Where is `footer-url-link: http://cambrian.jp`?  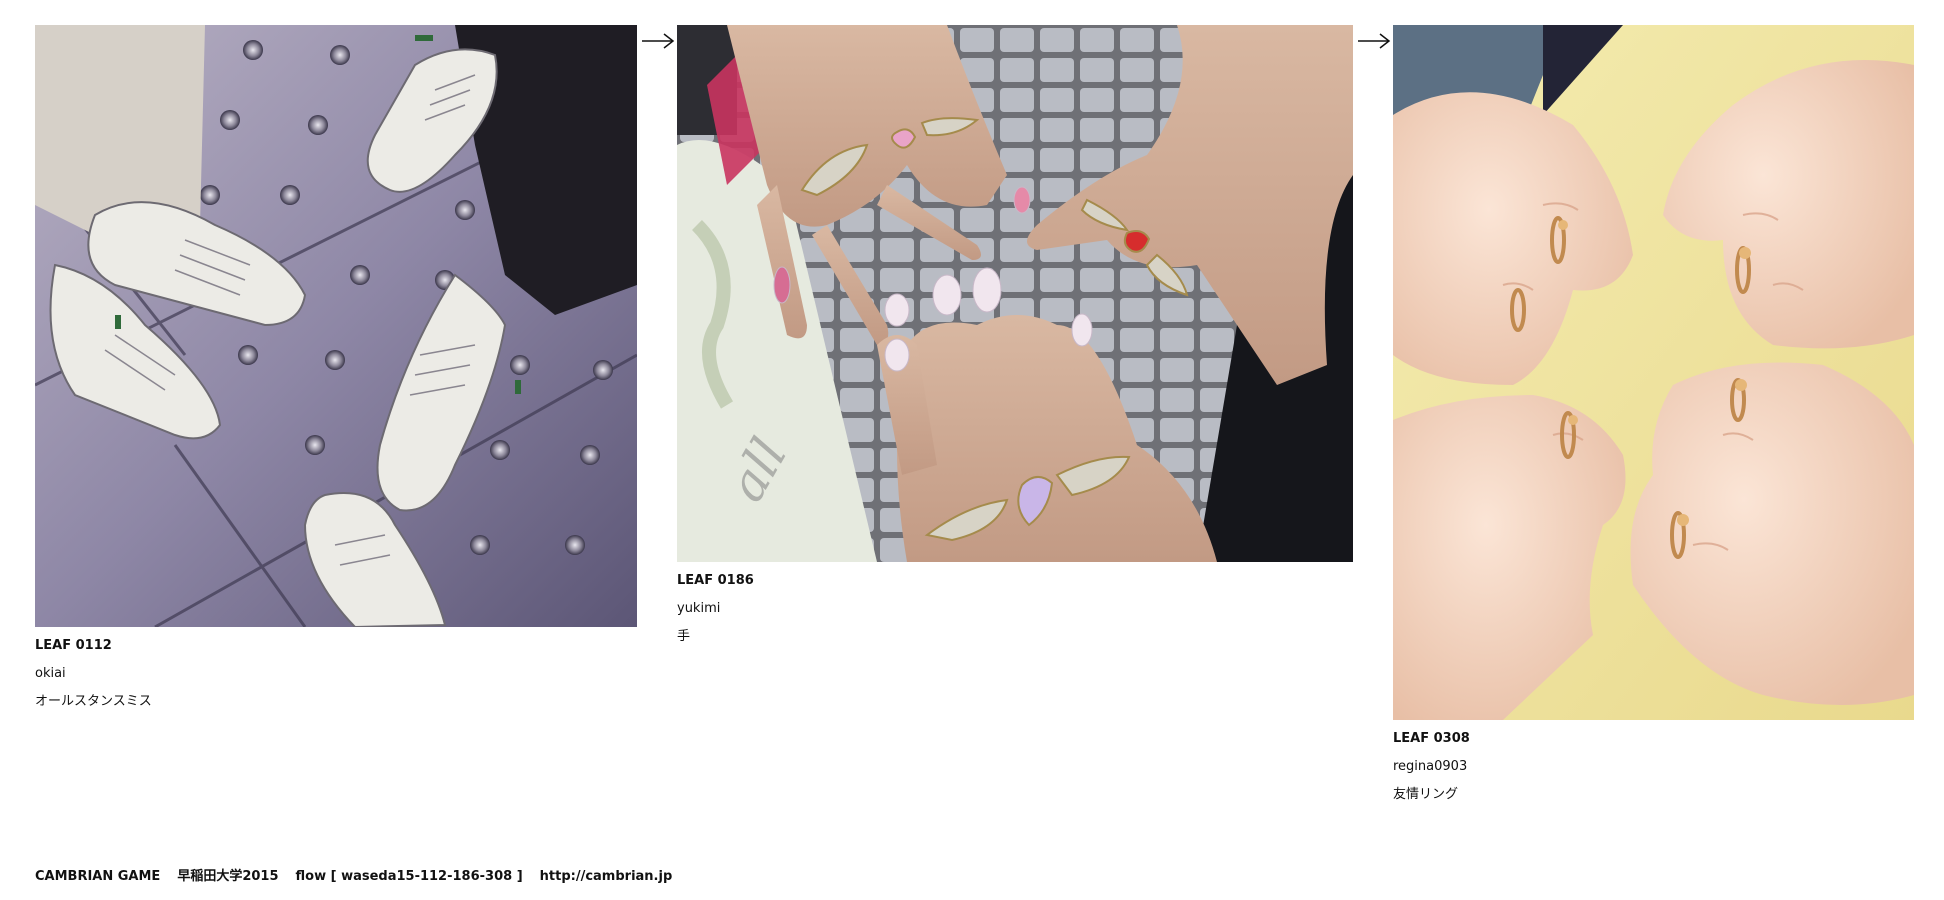
footer-url-link: http://cambrian.jp is located at coordinates (606, 877).